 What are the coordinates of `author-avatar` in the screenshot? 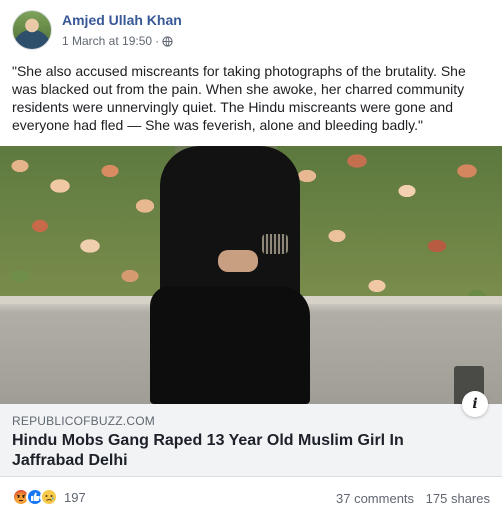 It's located at (32, 30).